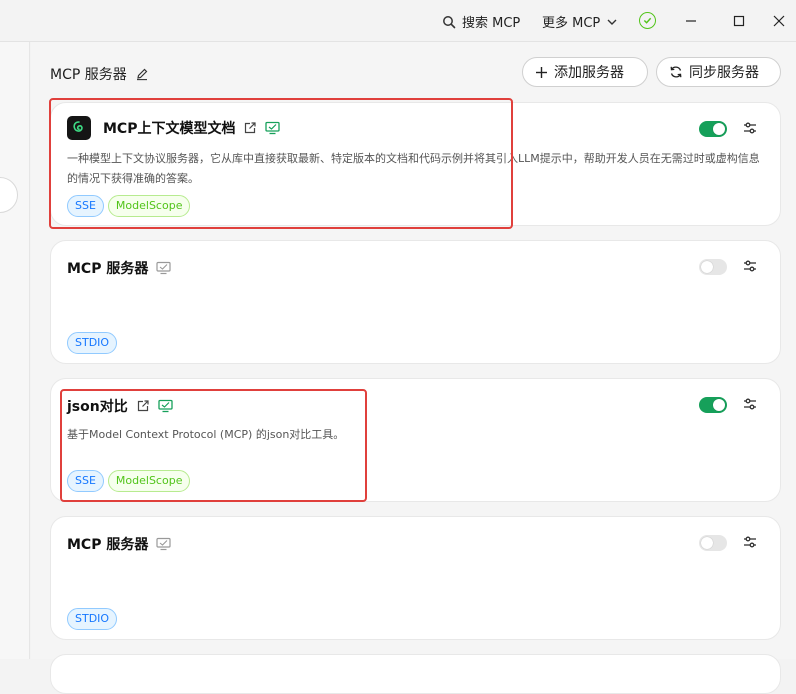 The width and height of the screenshot is (796, 694). What do you see at coordinates (9, 195) in the screenshot?
I see `sidebar-collapse-handle` at bounding box center [9, 195].